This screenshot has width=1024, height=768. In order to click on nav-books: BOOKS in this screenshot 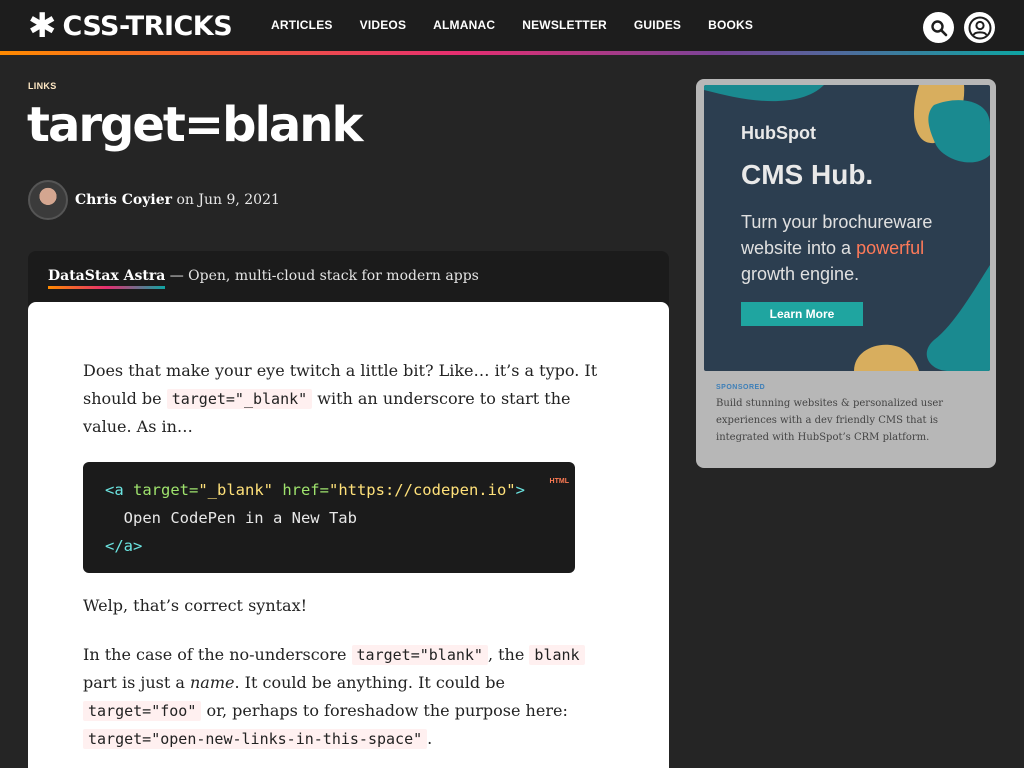, I will do `click(730, 25)`.